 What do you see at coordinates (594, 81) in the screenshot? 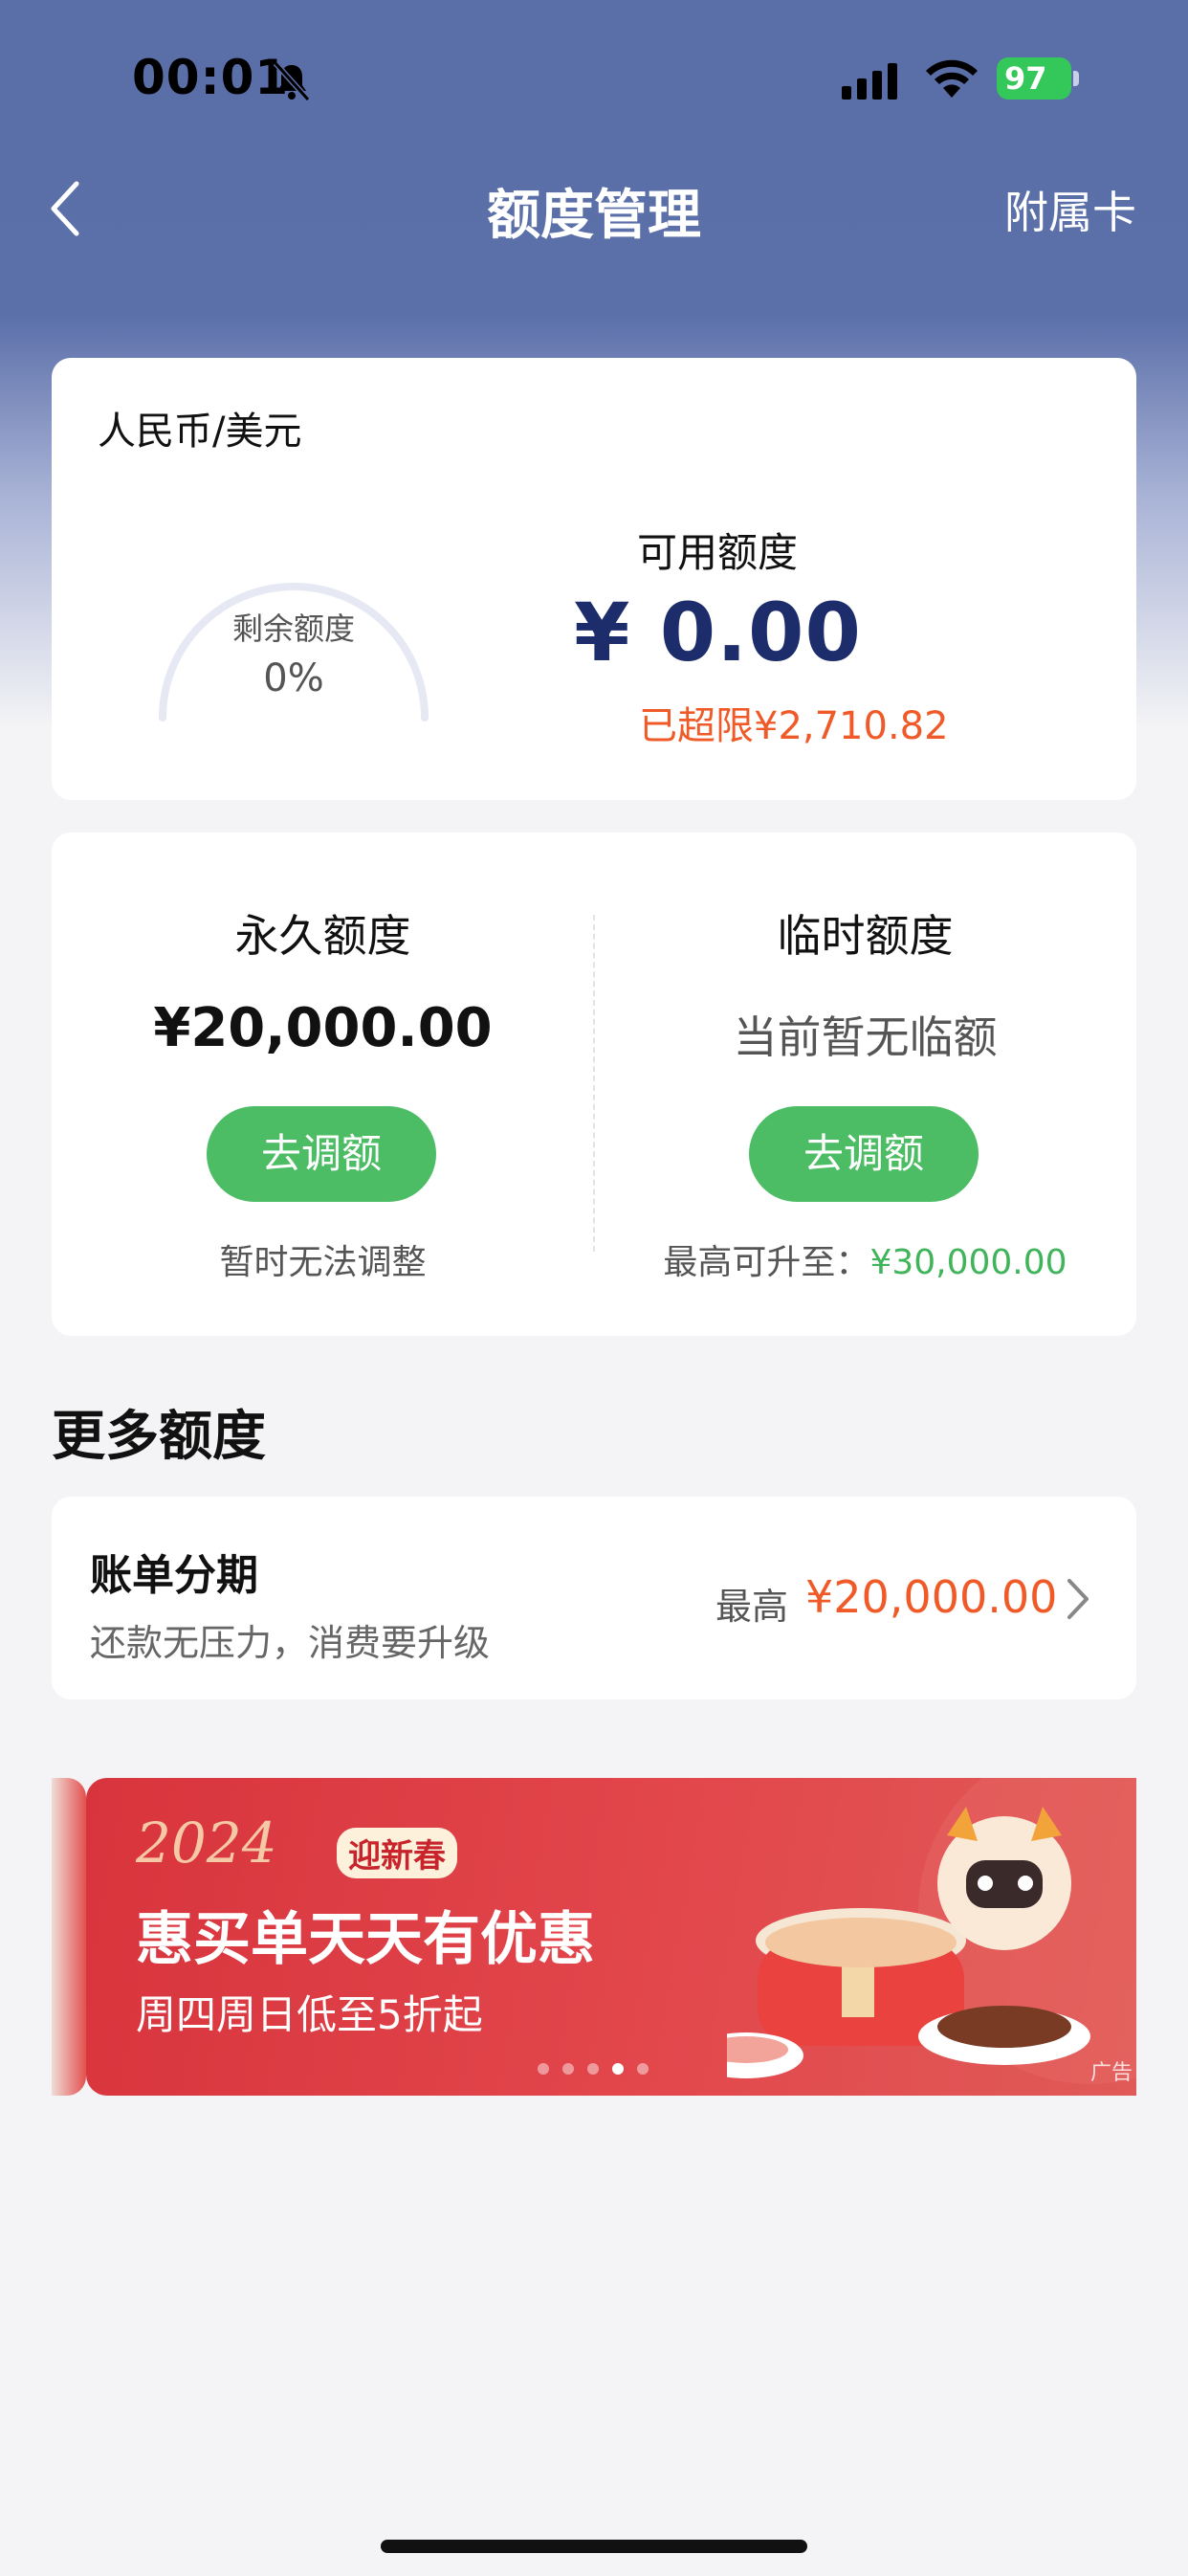
I see `status-bar: 00:01 97` at bounding box center [594, 81].